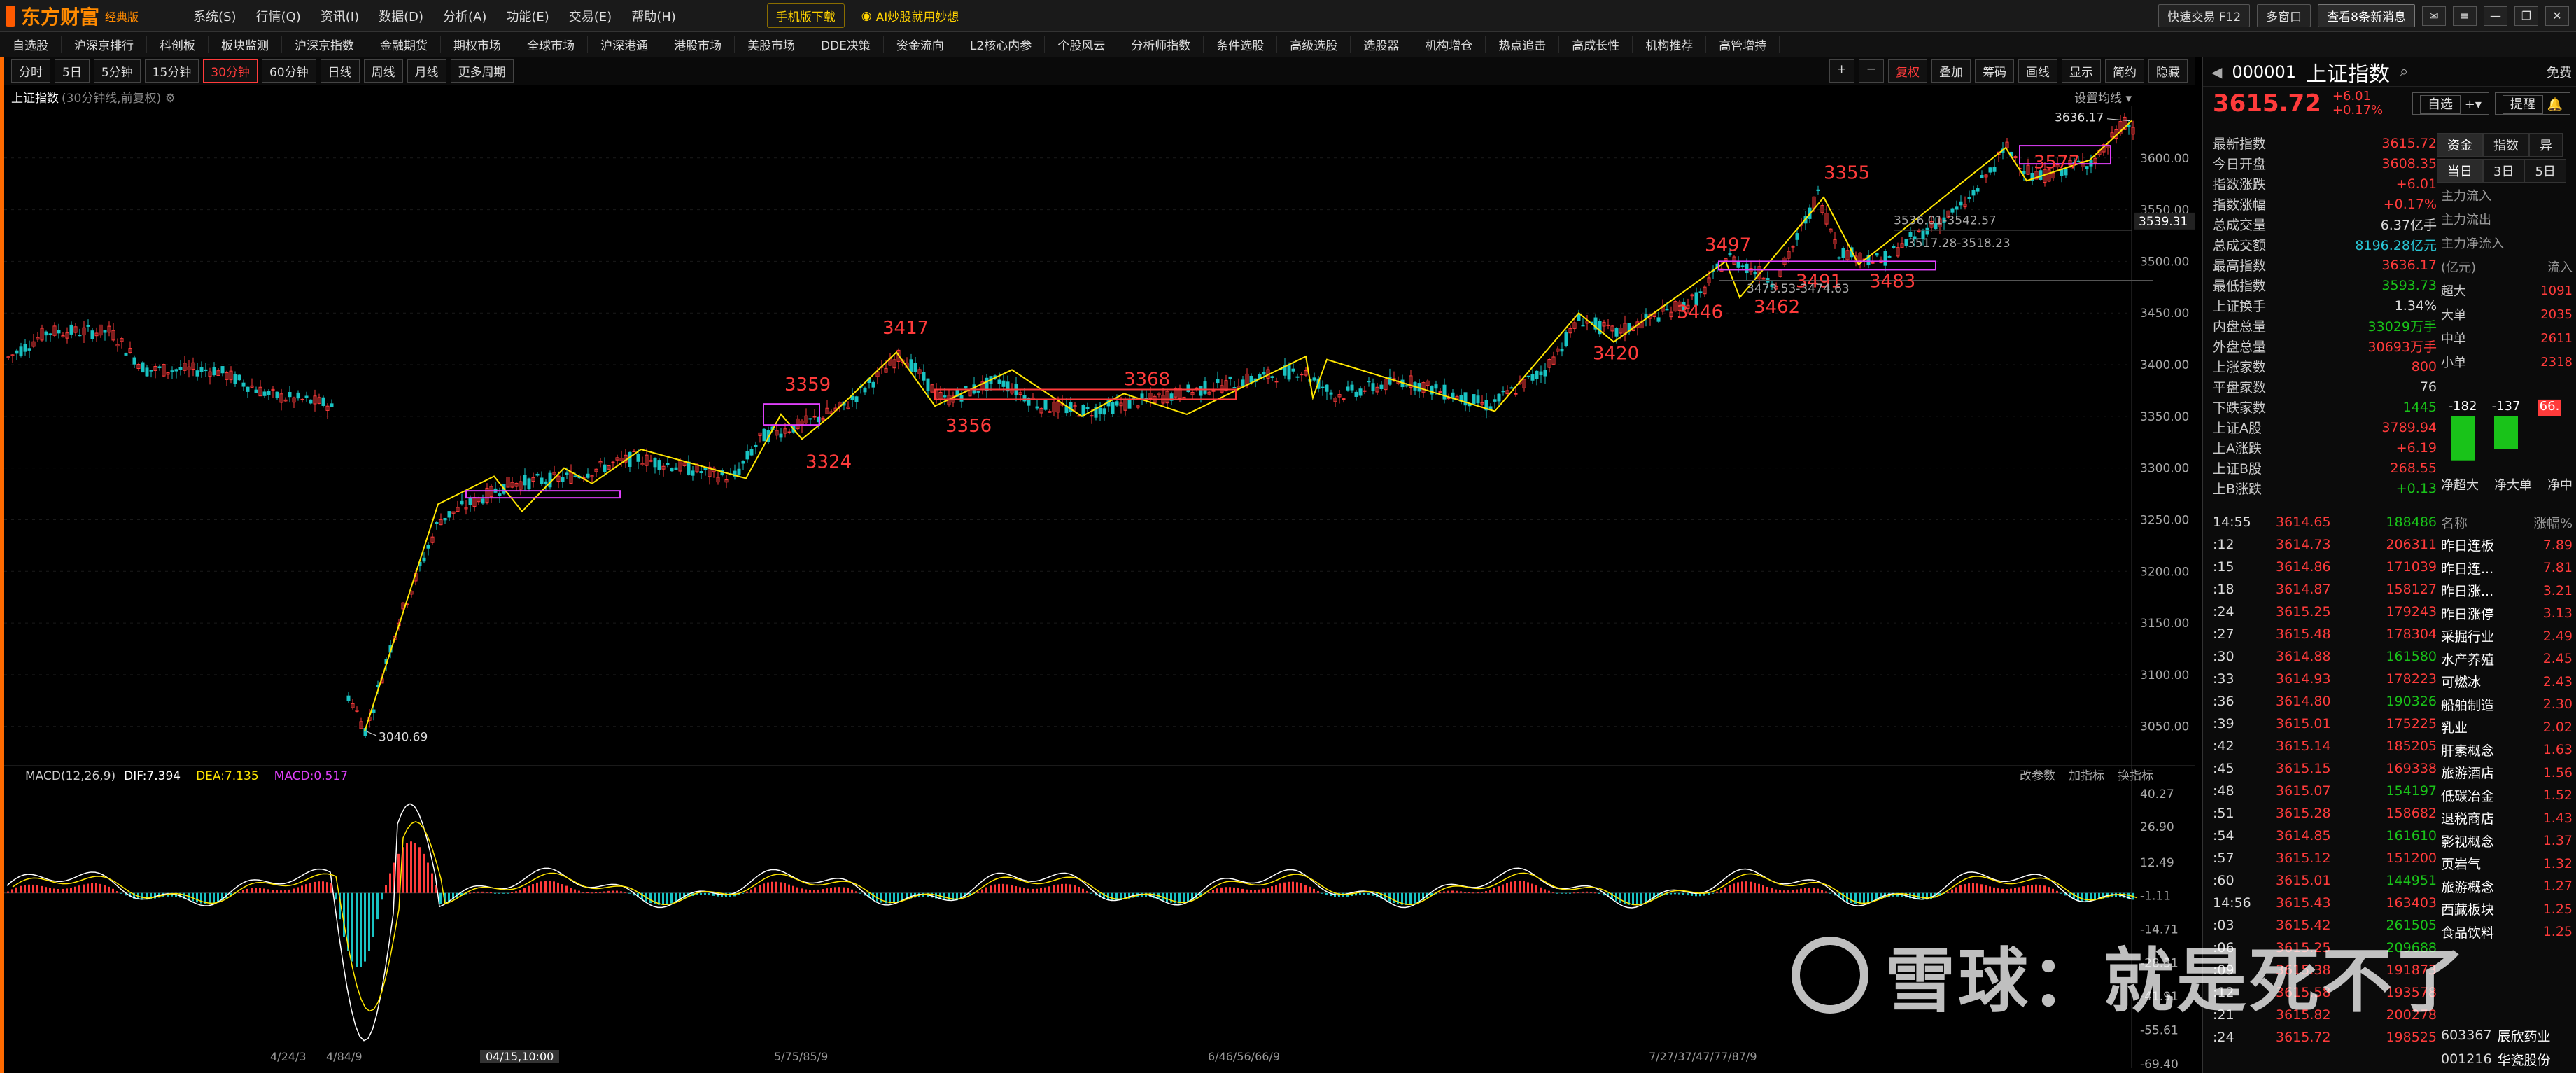 The width and height of the screenshot is (2576, 1073). I want to click on chart-tool-button: 叠加, so click(1951, 71).